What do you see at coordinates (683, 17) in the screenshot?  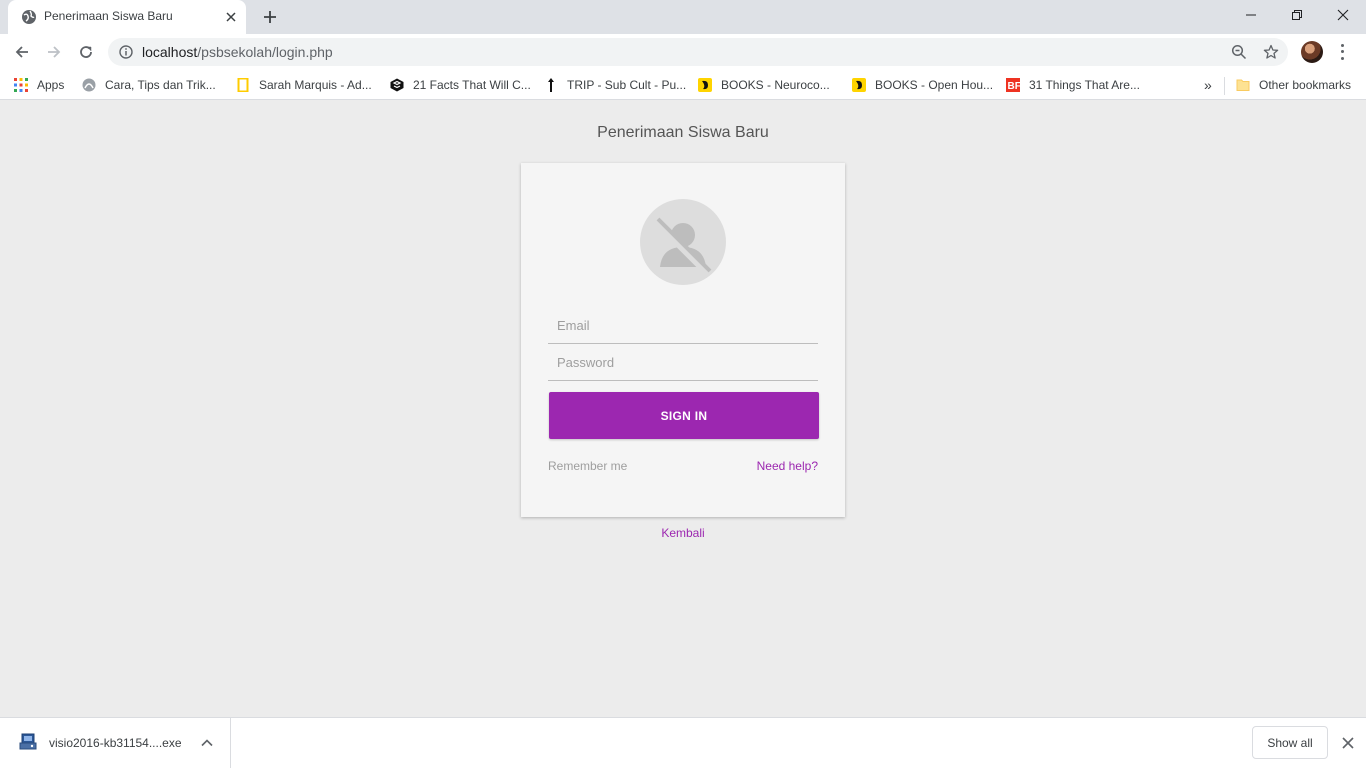 I see `tab-strip: Penerimaan Siswa Baru` at bounding box center [683, 17].